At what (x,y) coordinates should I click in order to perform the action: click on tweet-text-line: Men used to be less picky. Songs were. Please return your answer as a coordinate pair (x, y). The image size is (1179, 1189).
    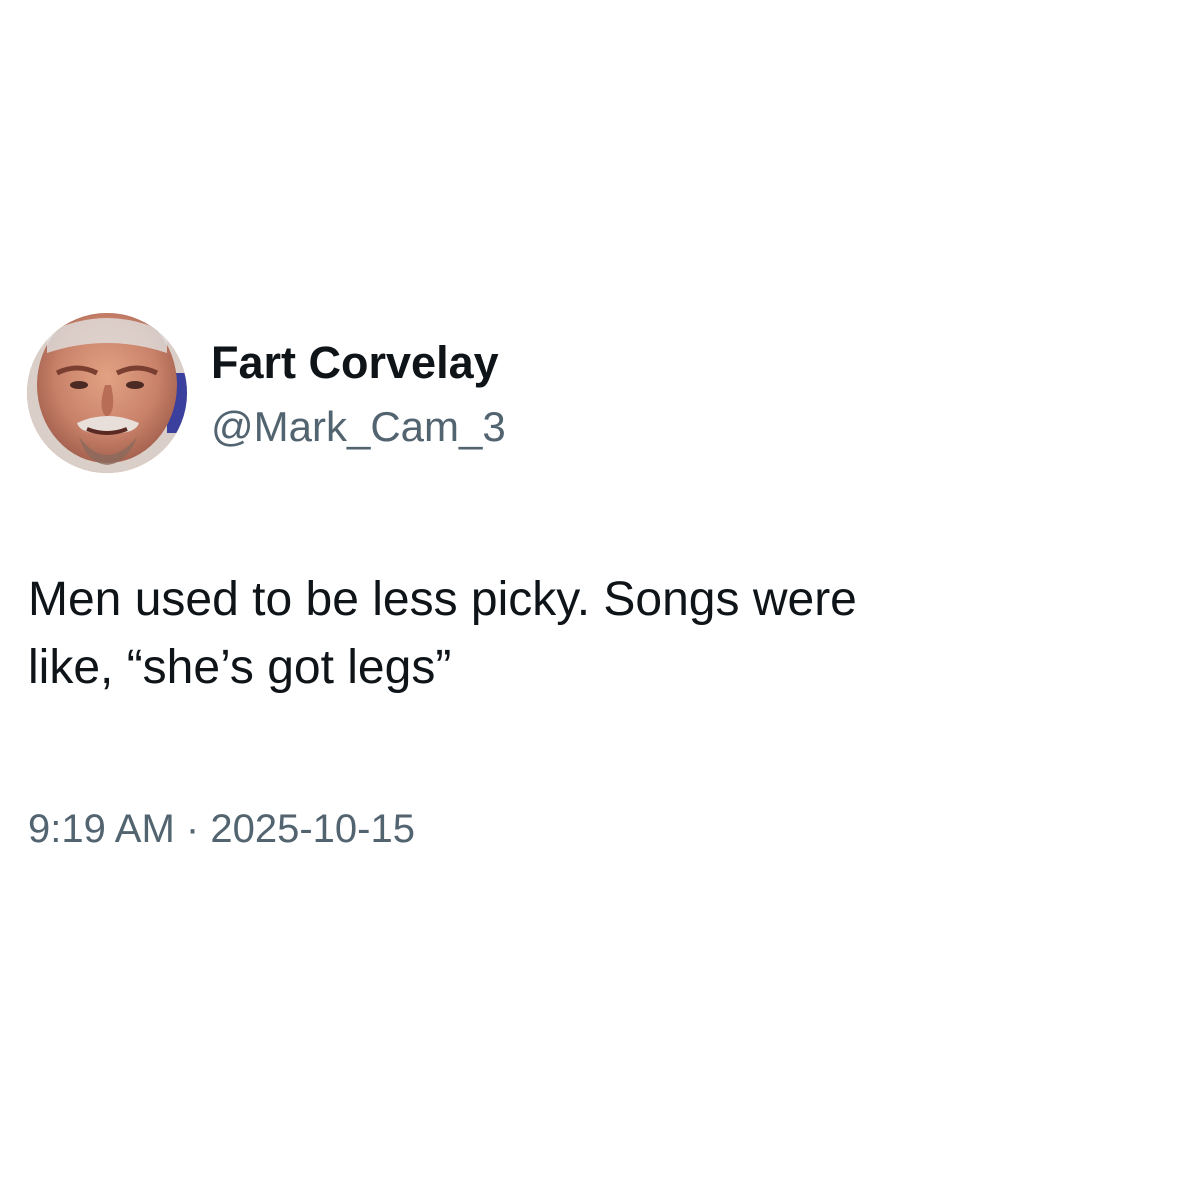
    Looking at the image, I should click on (442, 599).